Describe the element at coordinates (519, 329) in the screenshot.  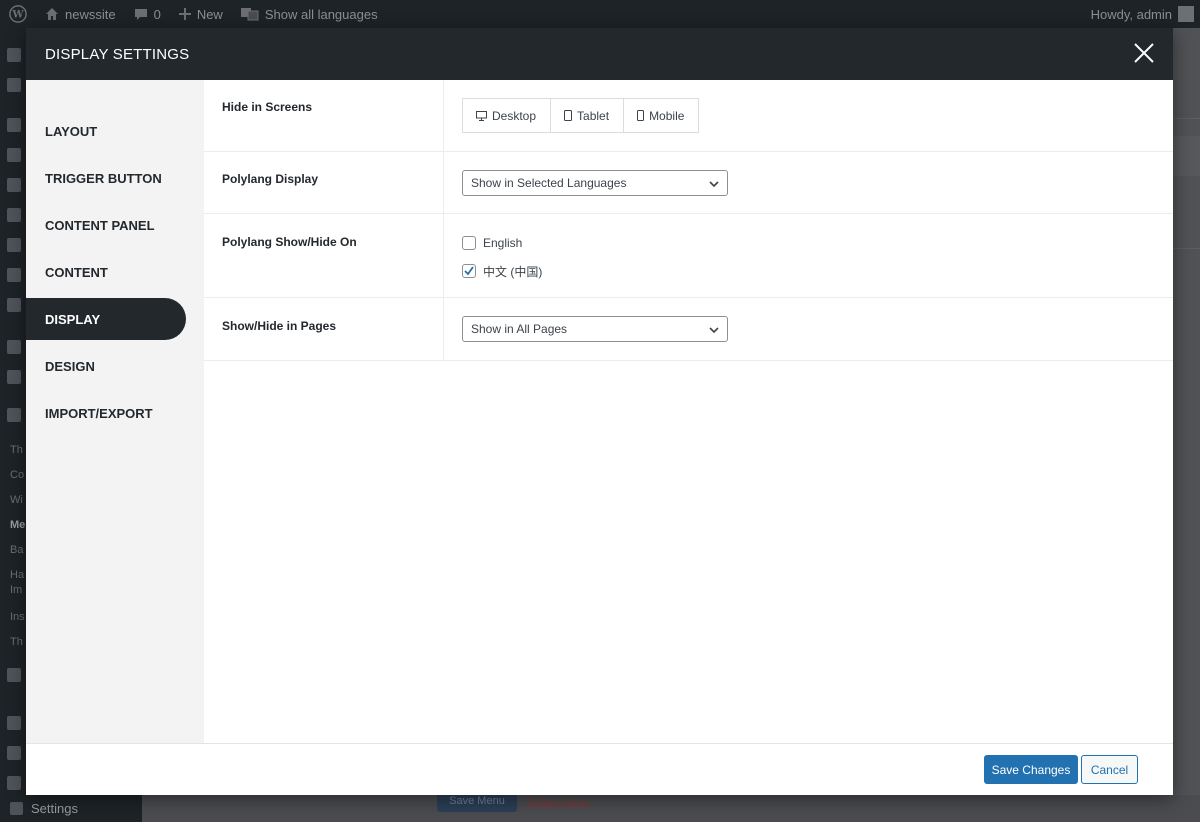
I see `select-value: Show in All Pages` at that location.